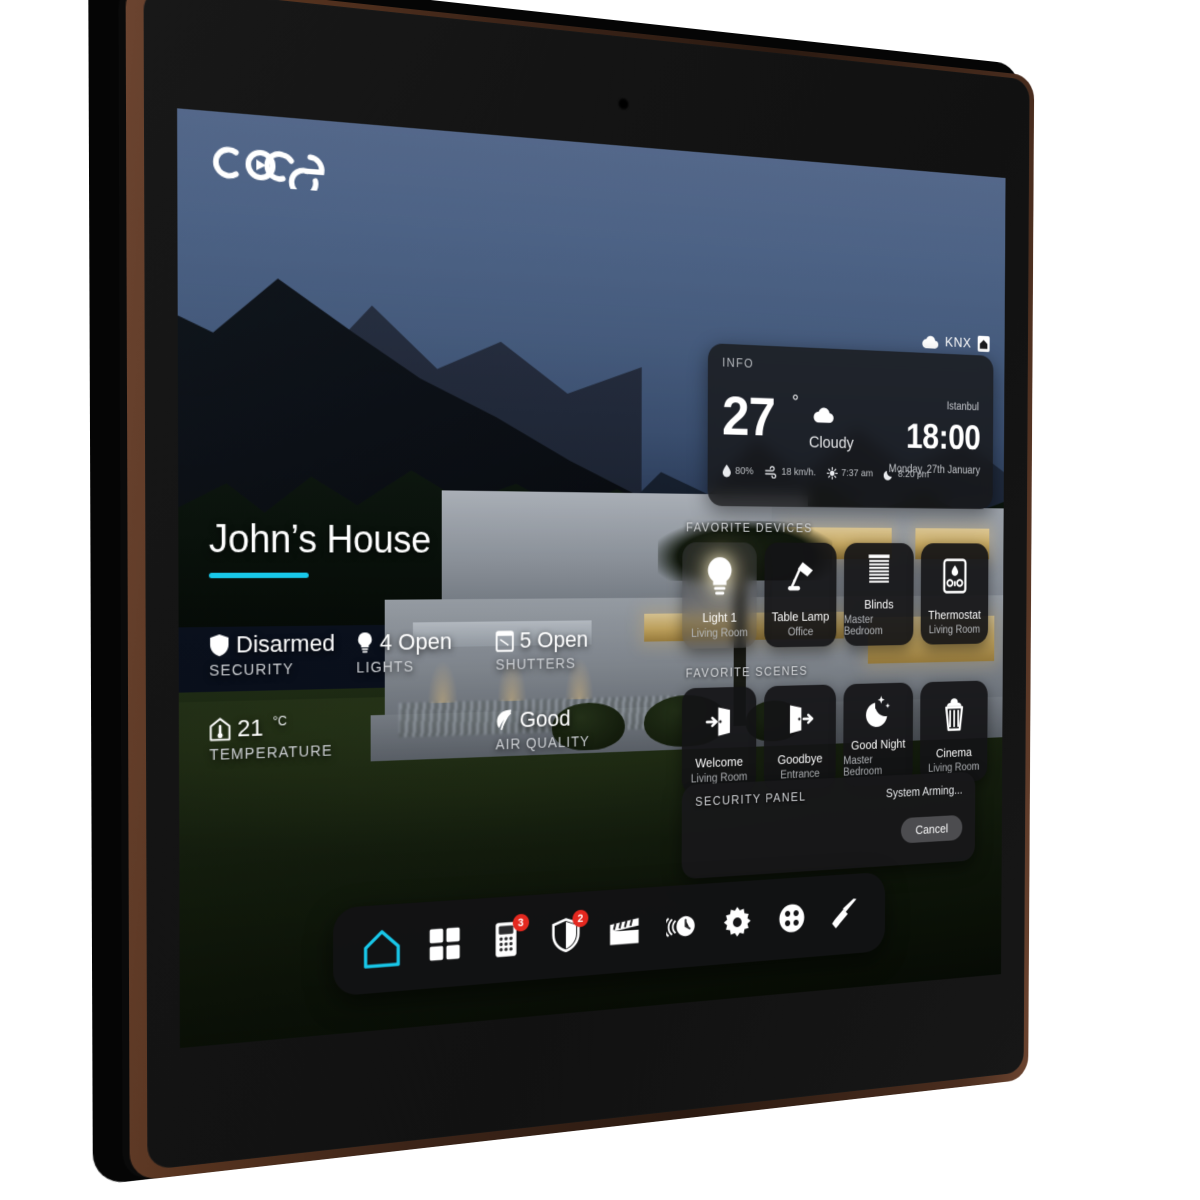  I want to click on network-label: KNX, so click(958, 343).